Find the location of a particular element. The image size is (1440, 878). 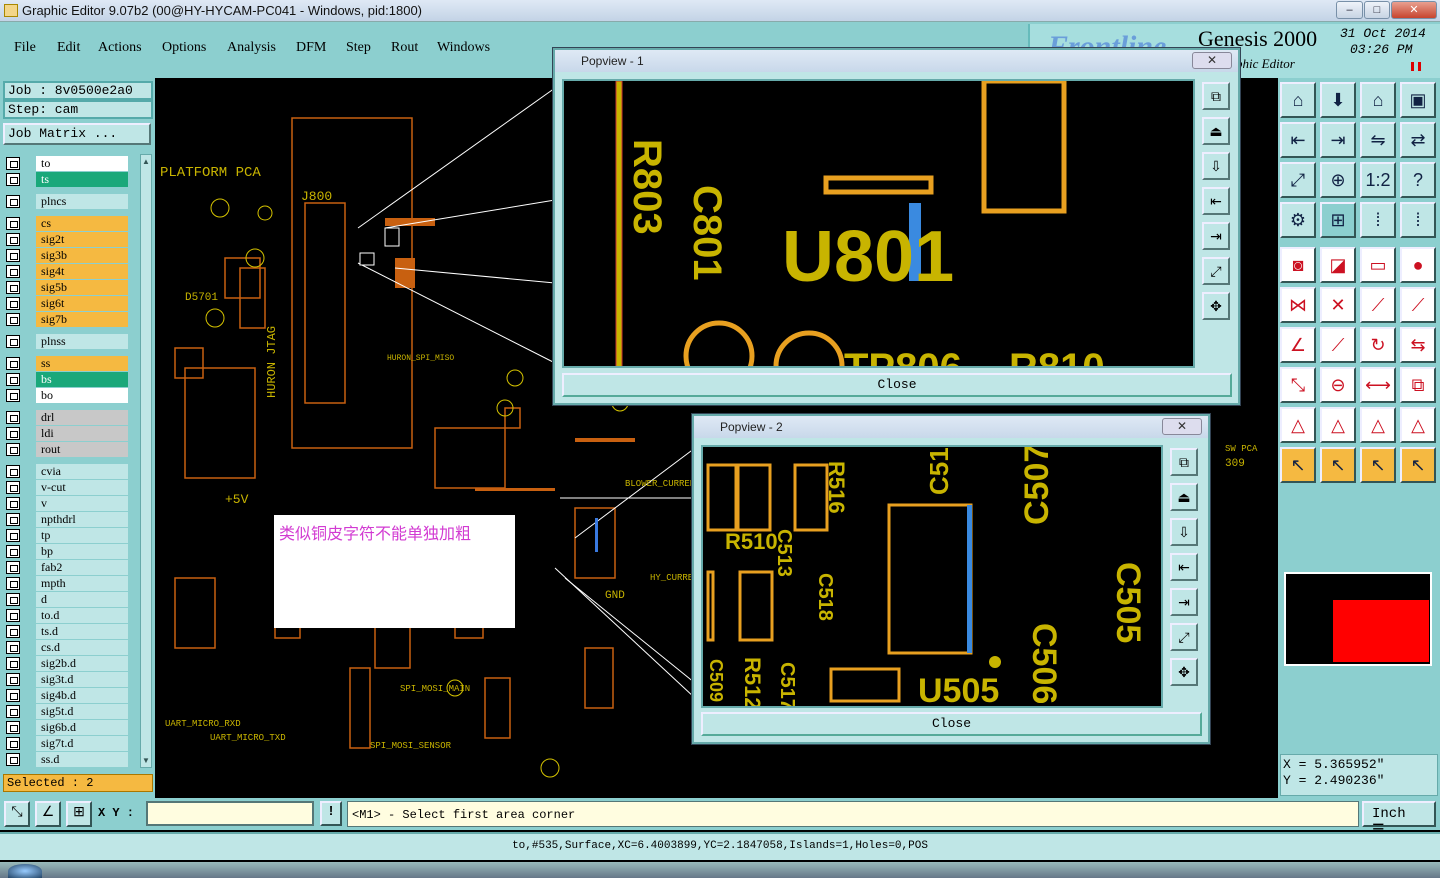

popview-2-view-tool-icon: ⇤ is located at coordinates (1184, 567).